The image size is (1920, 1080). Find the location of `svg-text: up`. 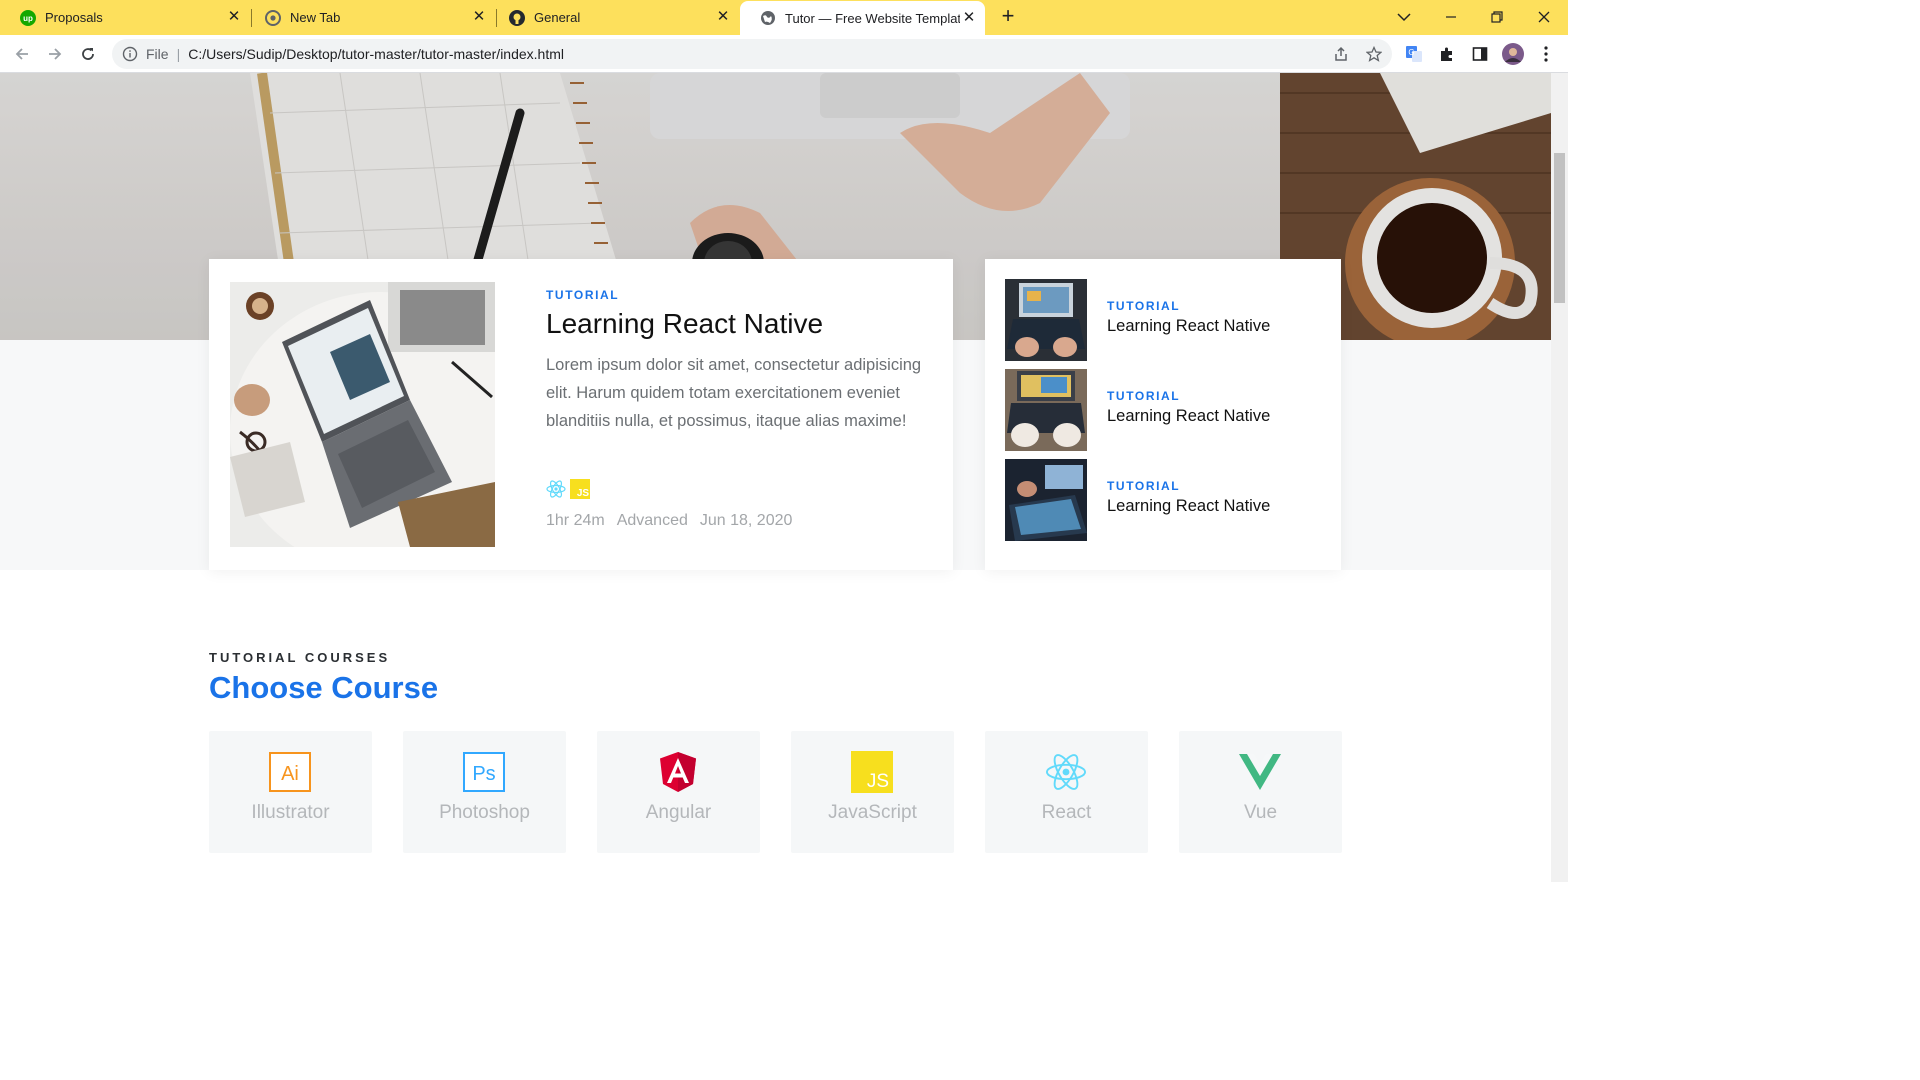

svg-text: up is located at coordinates (28, 18).